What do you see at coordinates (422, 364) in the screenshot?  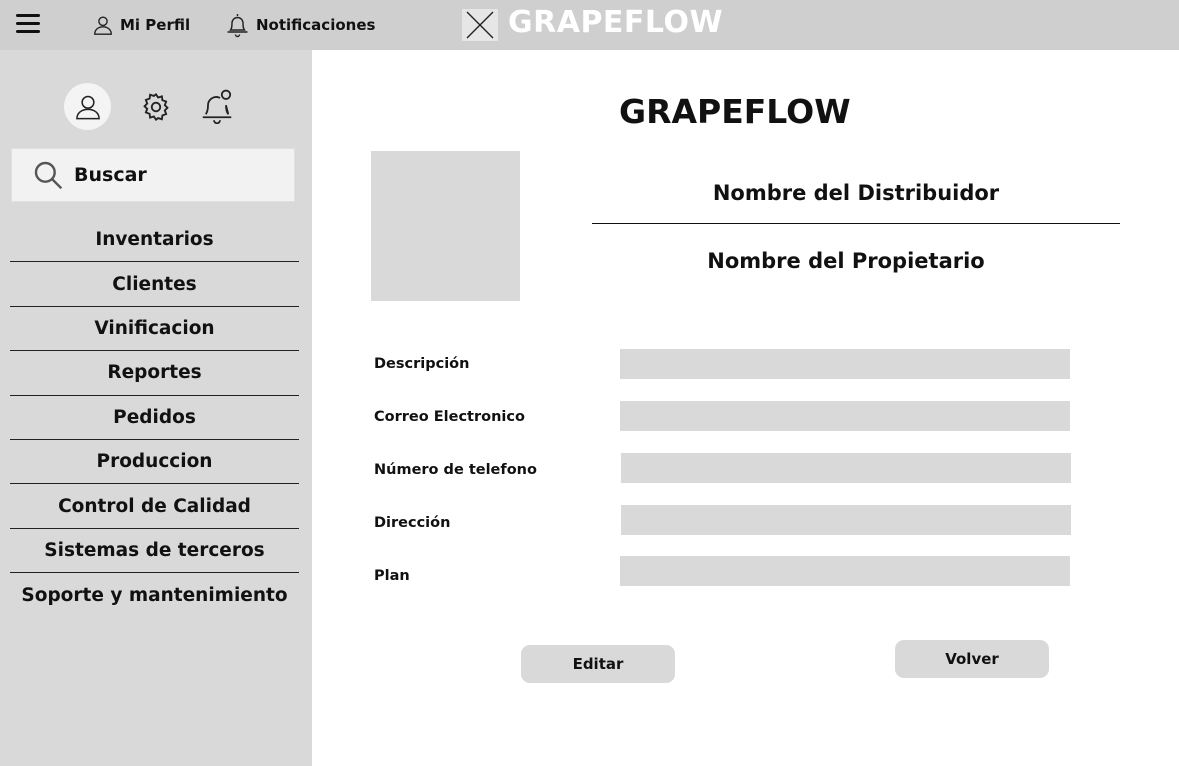 I see `description-label: Descripción` at bounding box center [422, 364].